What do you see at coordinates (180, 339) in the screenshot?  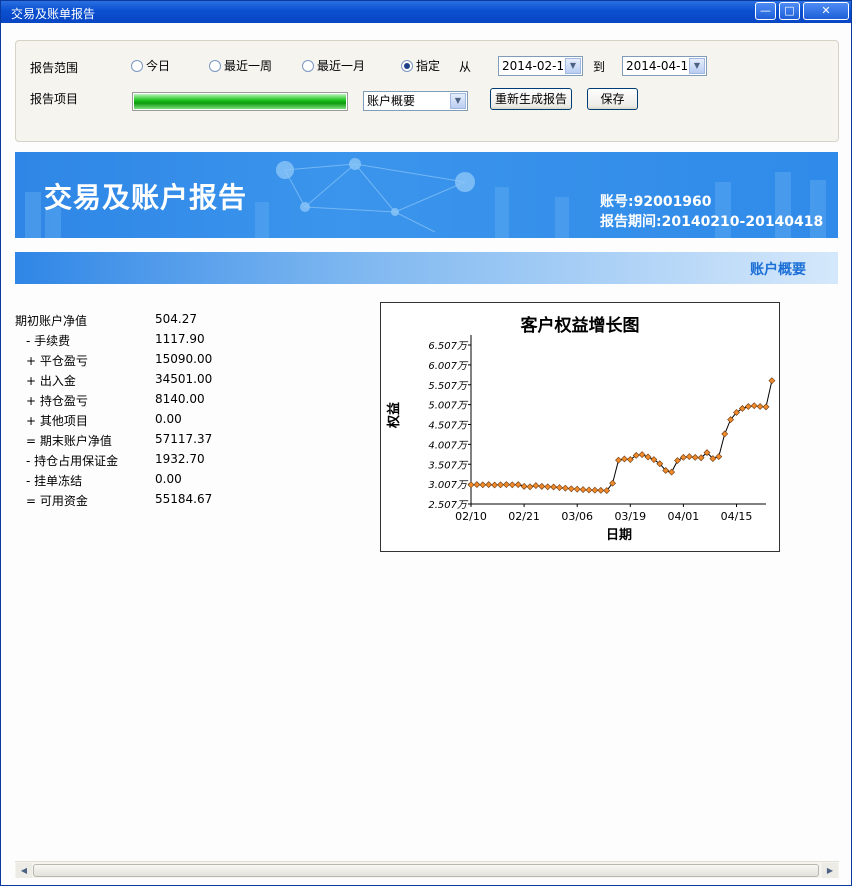 I see `summary-value: 1117.90` at bounding box center [180, 339].